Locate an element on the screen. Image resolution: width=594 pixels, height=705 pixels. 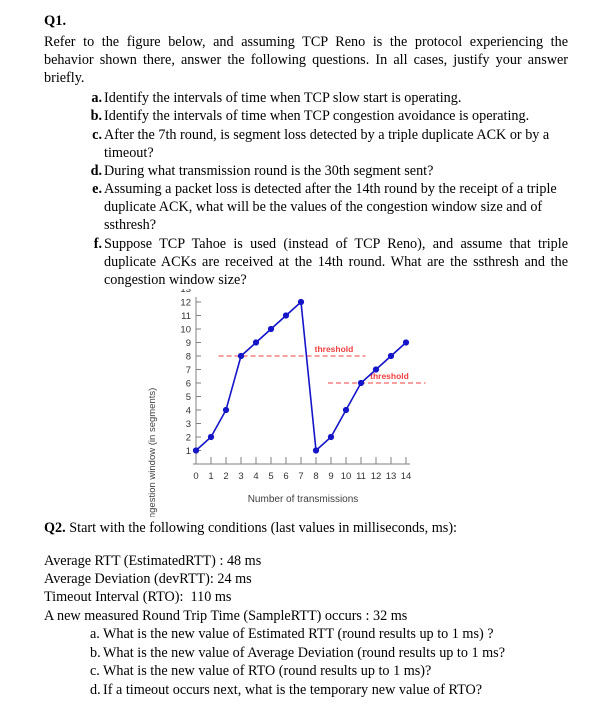
threshold-lines: thresholdthreshold is located at coordinates (322, 364).